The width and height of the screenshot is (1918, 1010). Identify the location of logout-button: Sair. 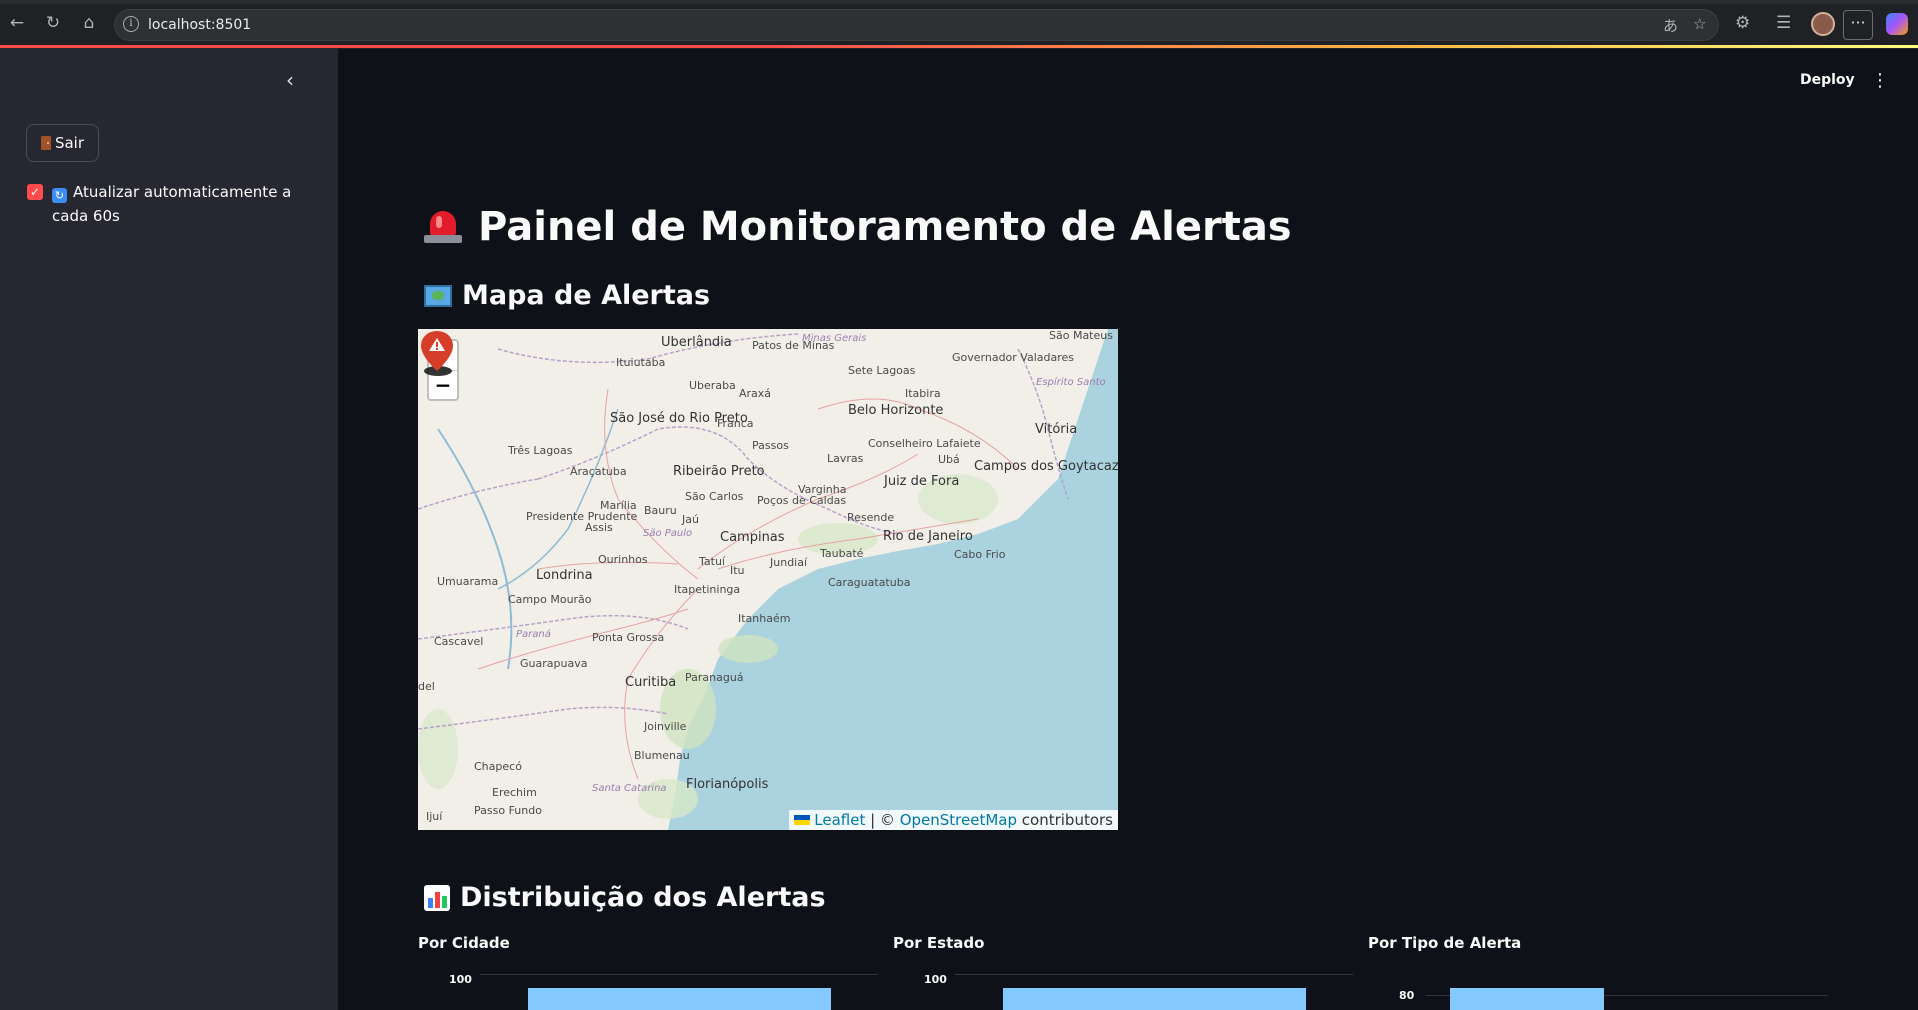
(62, 143).